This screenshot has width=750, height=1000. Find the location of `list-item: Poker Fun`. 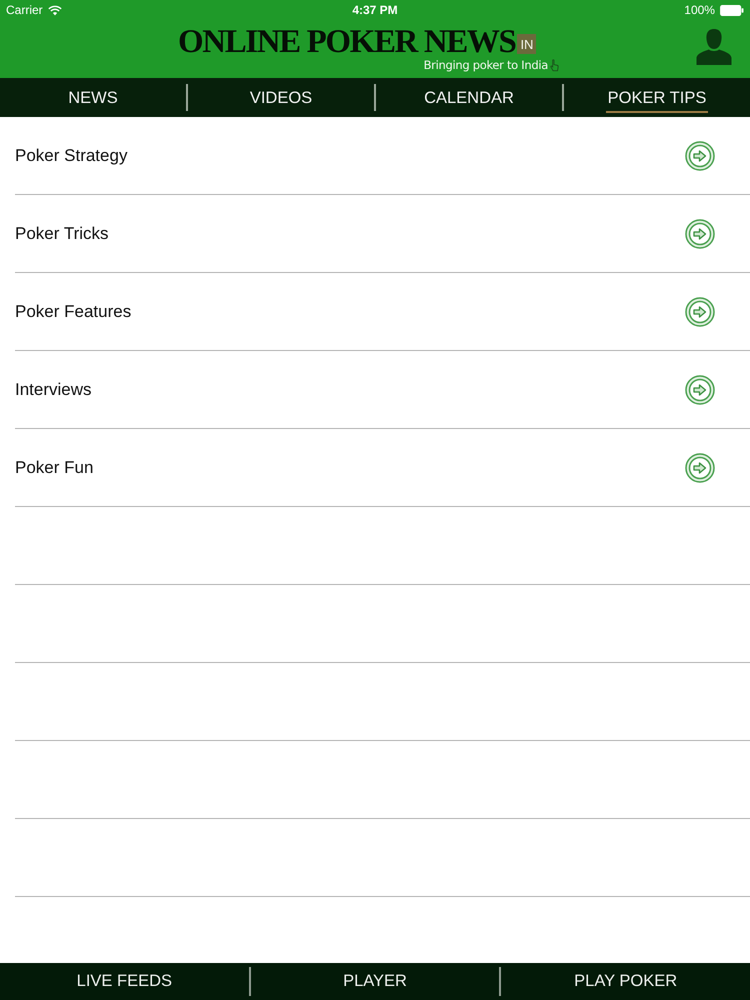

list-item: Poker Fun is located at coordinates (382, 468).